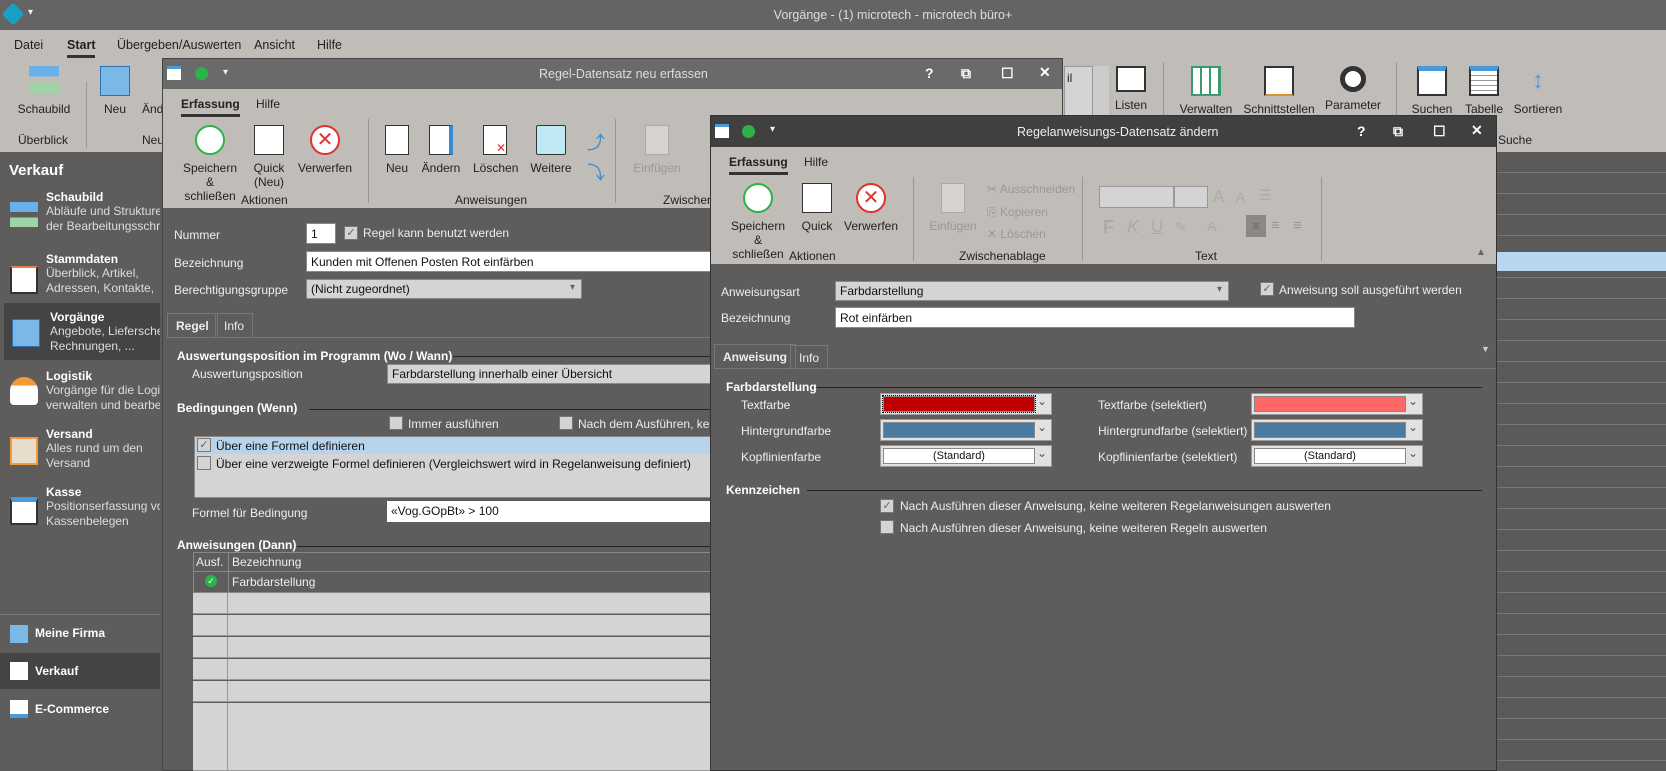 The height and width of the screenshot is (771, 1666). Describe the element at coordinates (596, 142) in the screenshot. I see `move-up-icon: ⤴` at that location.